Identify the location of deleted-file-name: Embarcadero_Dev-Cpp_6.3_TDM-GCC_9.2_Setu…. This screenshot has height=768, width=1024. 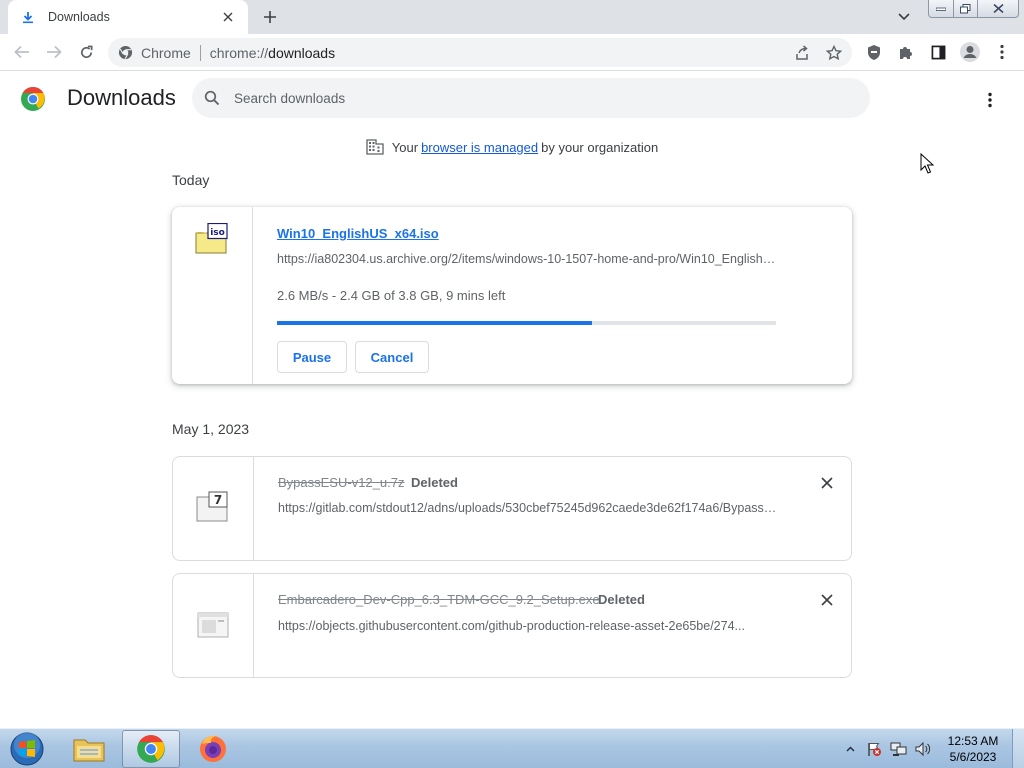
(439, 599).